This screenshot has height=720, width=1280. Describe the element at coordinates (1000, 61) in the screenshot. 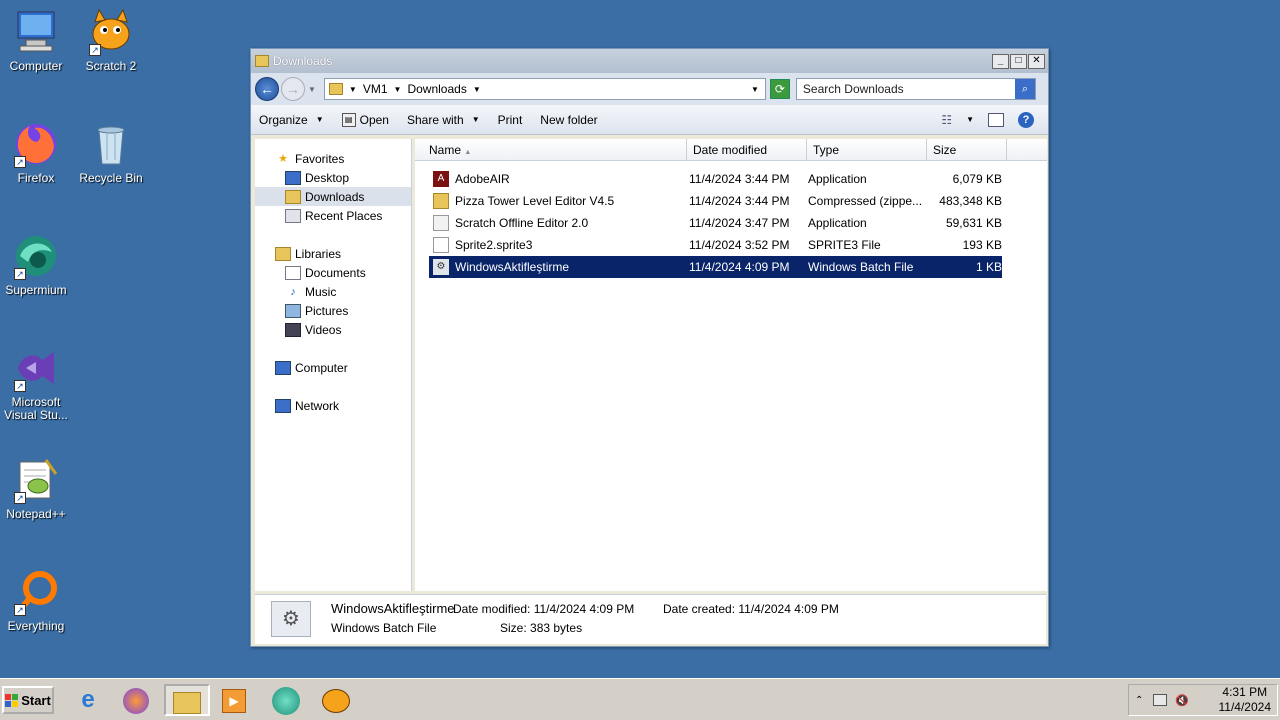

I see `minimize-button: _` at that location.